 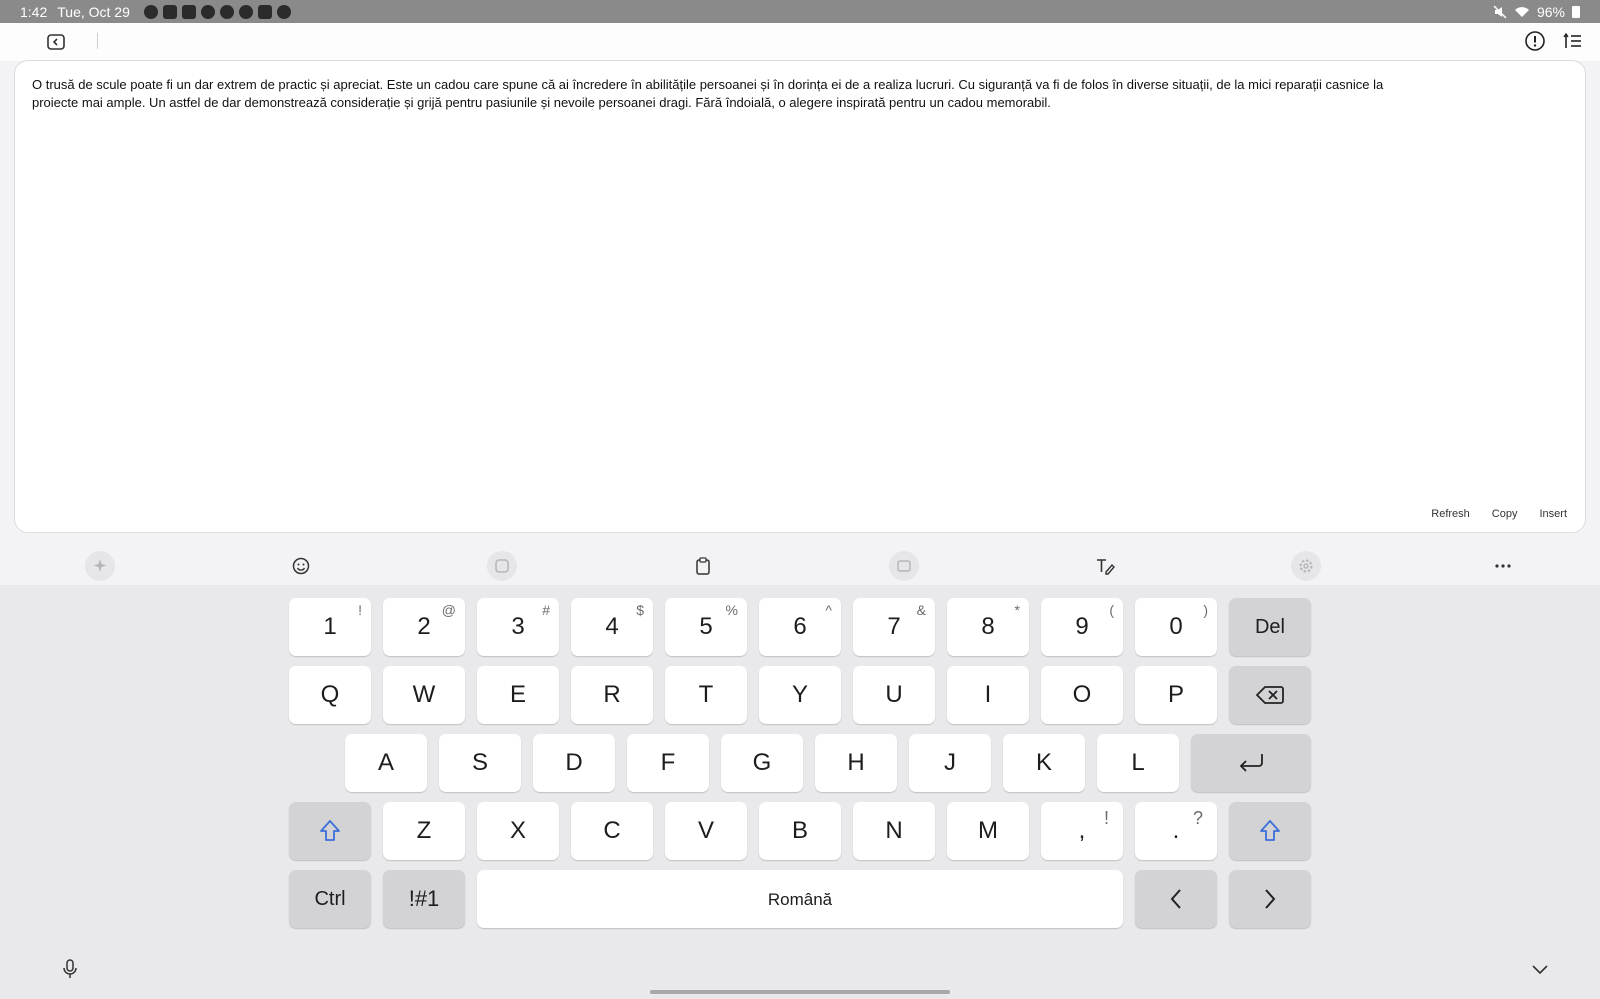 What do you see at coordinates (169, 11) in the screenshot?
I see `gmail-icon` at bounding box center [169, 11].